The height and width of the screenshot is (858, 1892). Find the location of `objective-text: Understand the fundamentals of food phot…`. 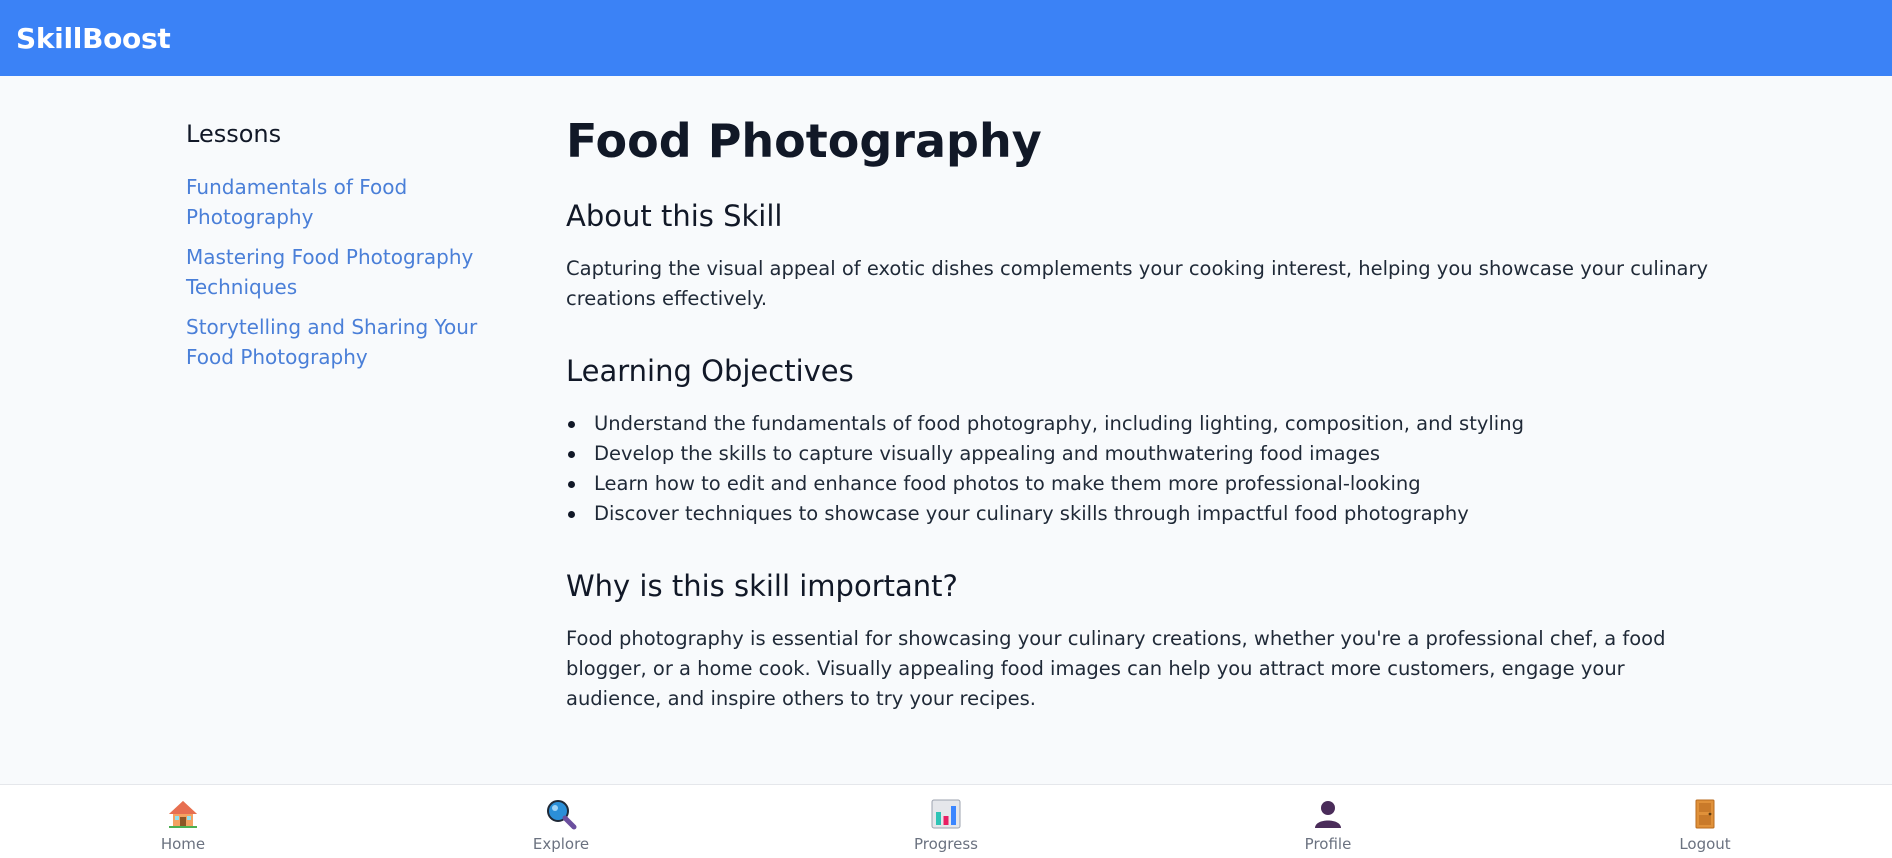

objective-text: Understand the fundamentals of food phot… is located at coordinates (1059, 423).